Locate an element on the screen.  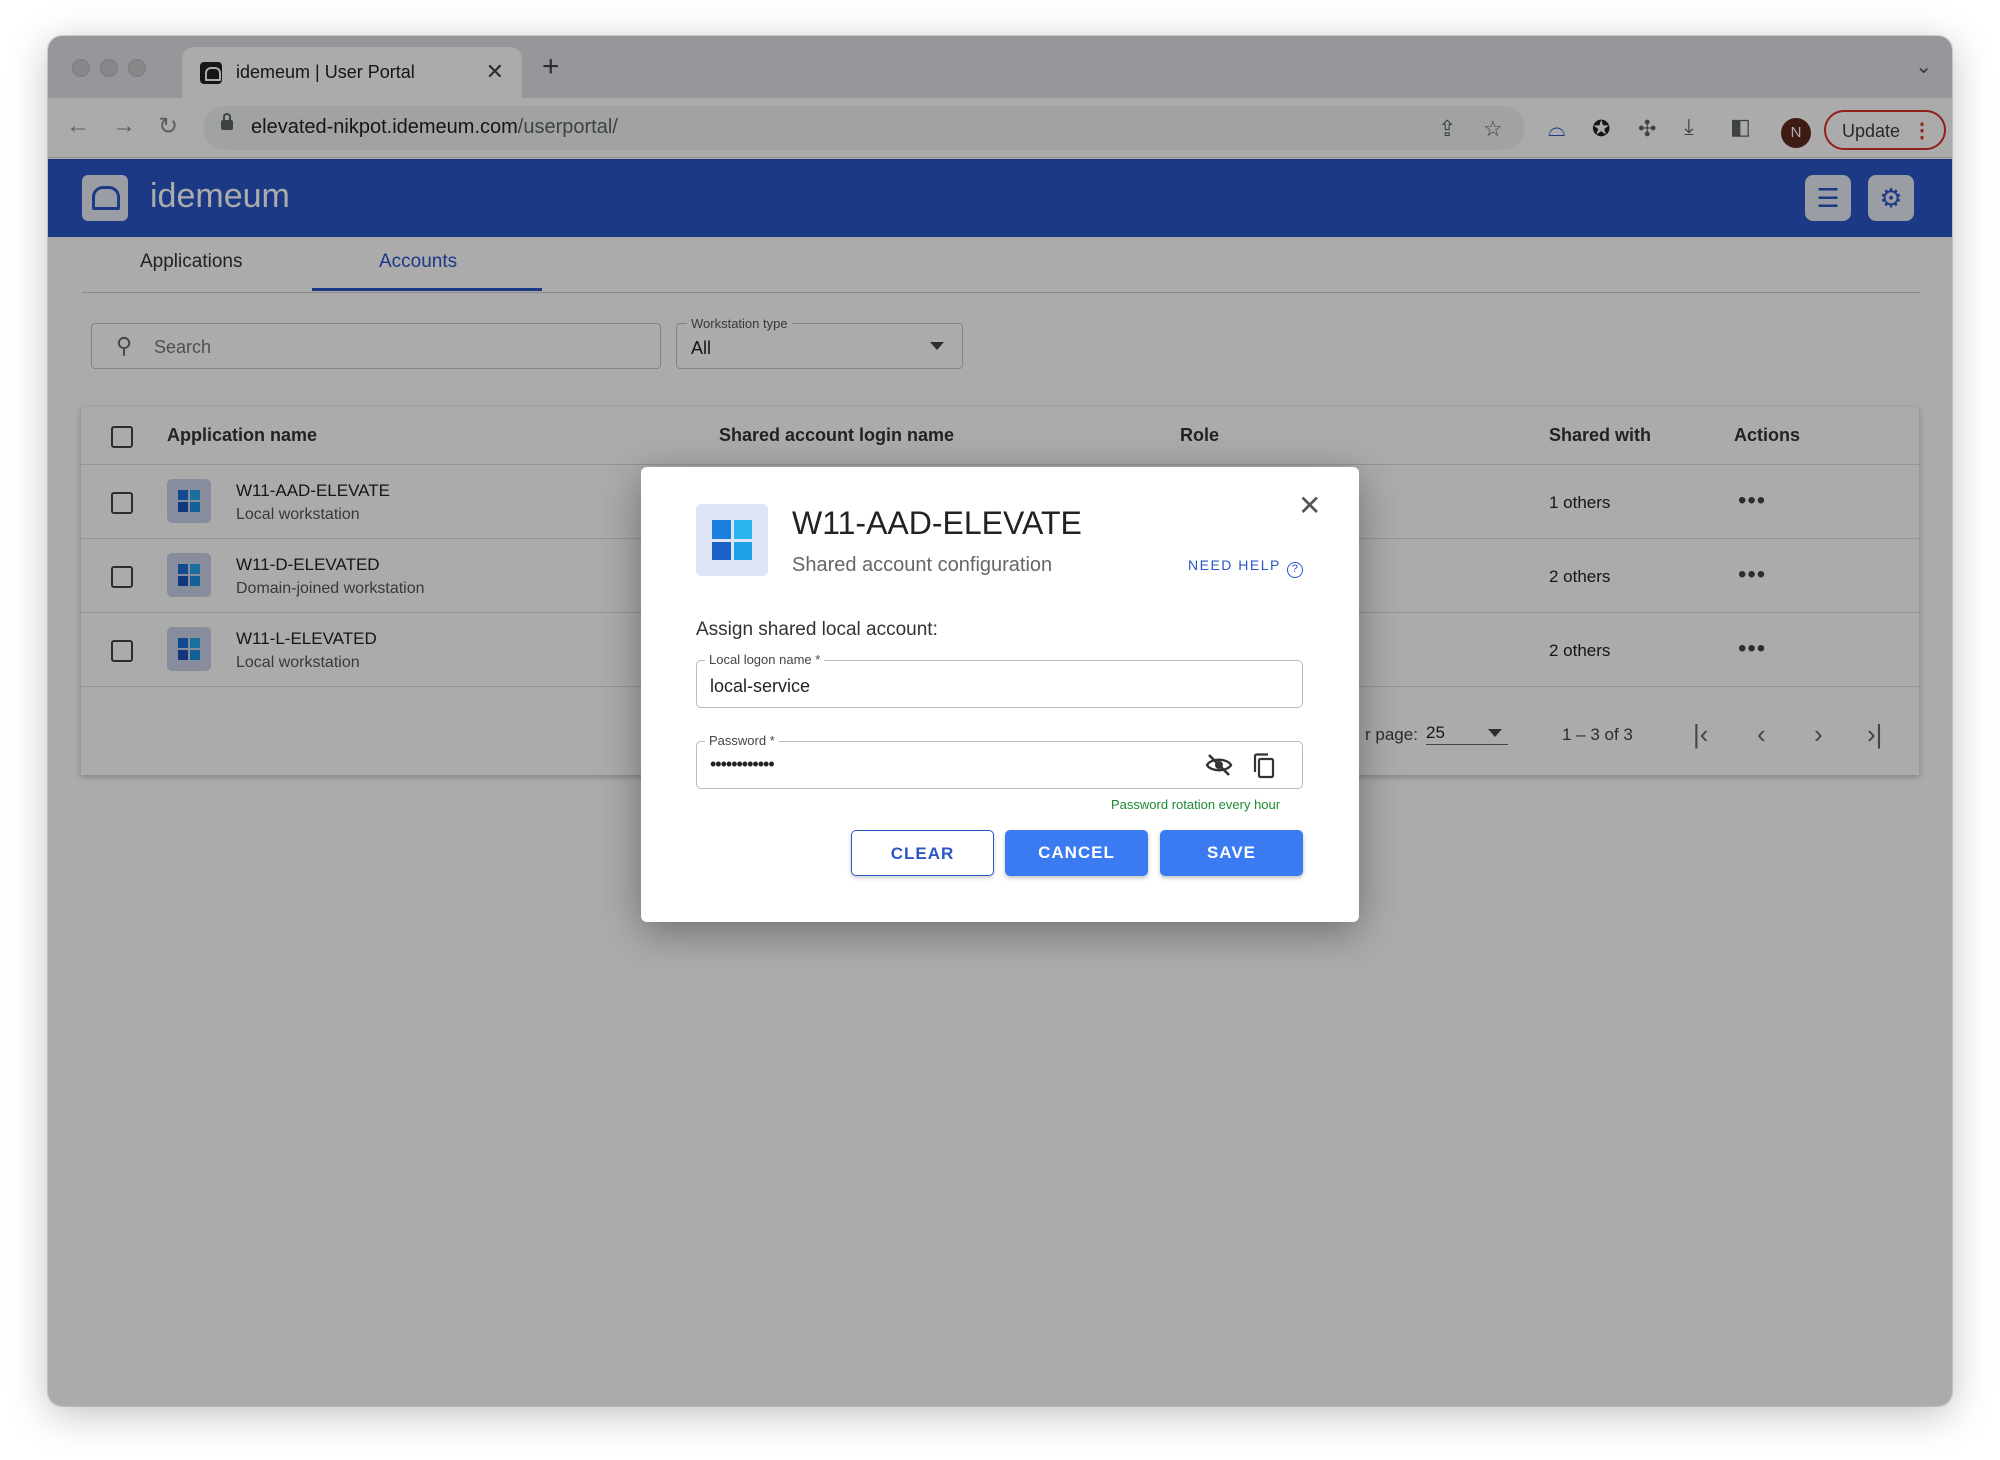
save-button: SAVE is located at coordinates (1231, 853).